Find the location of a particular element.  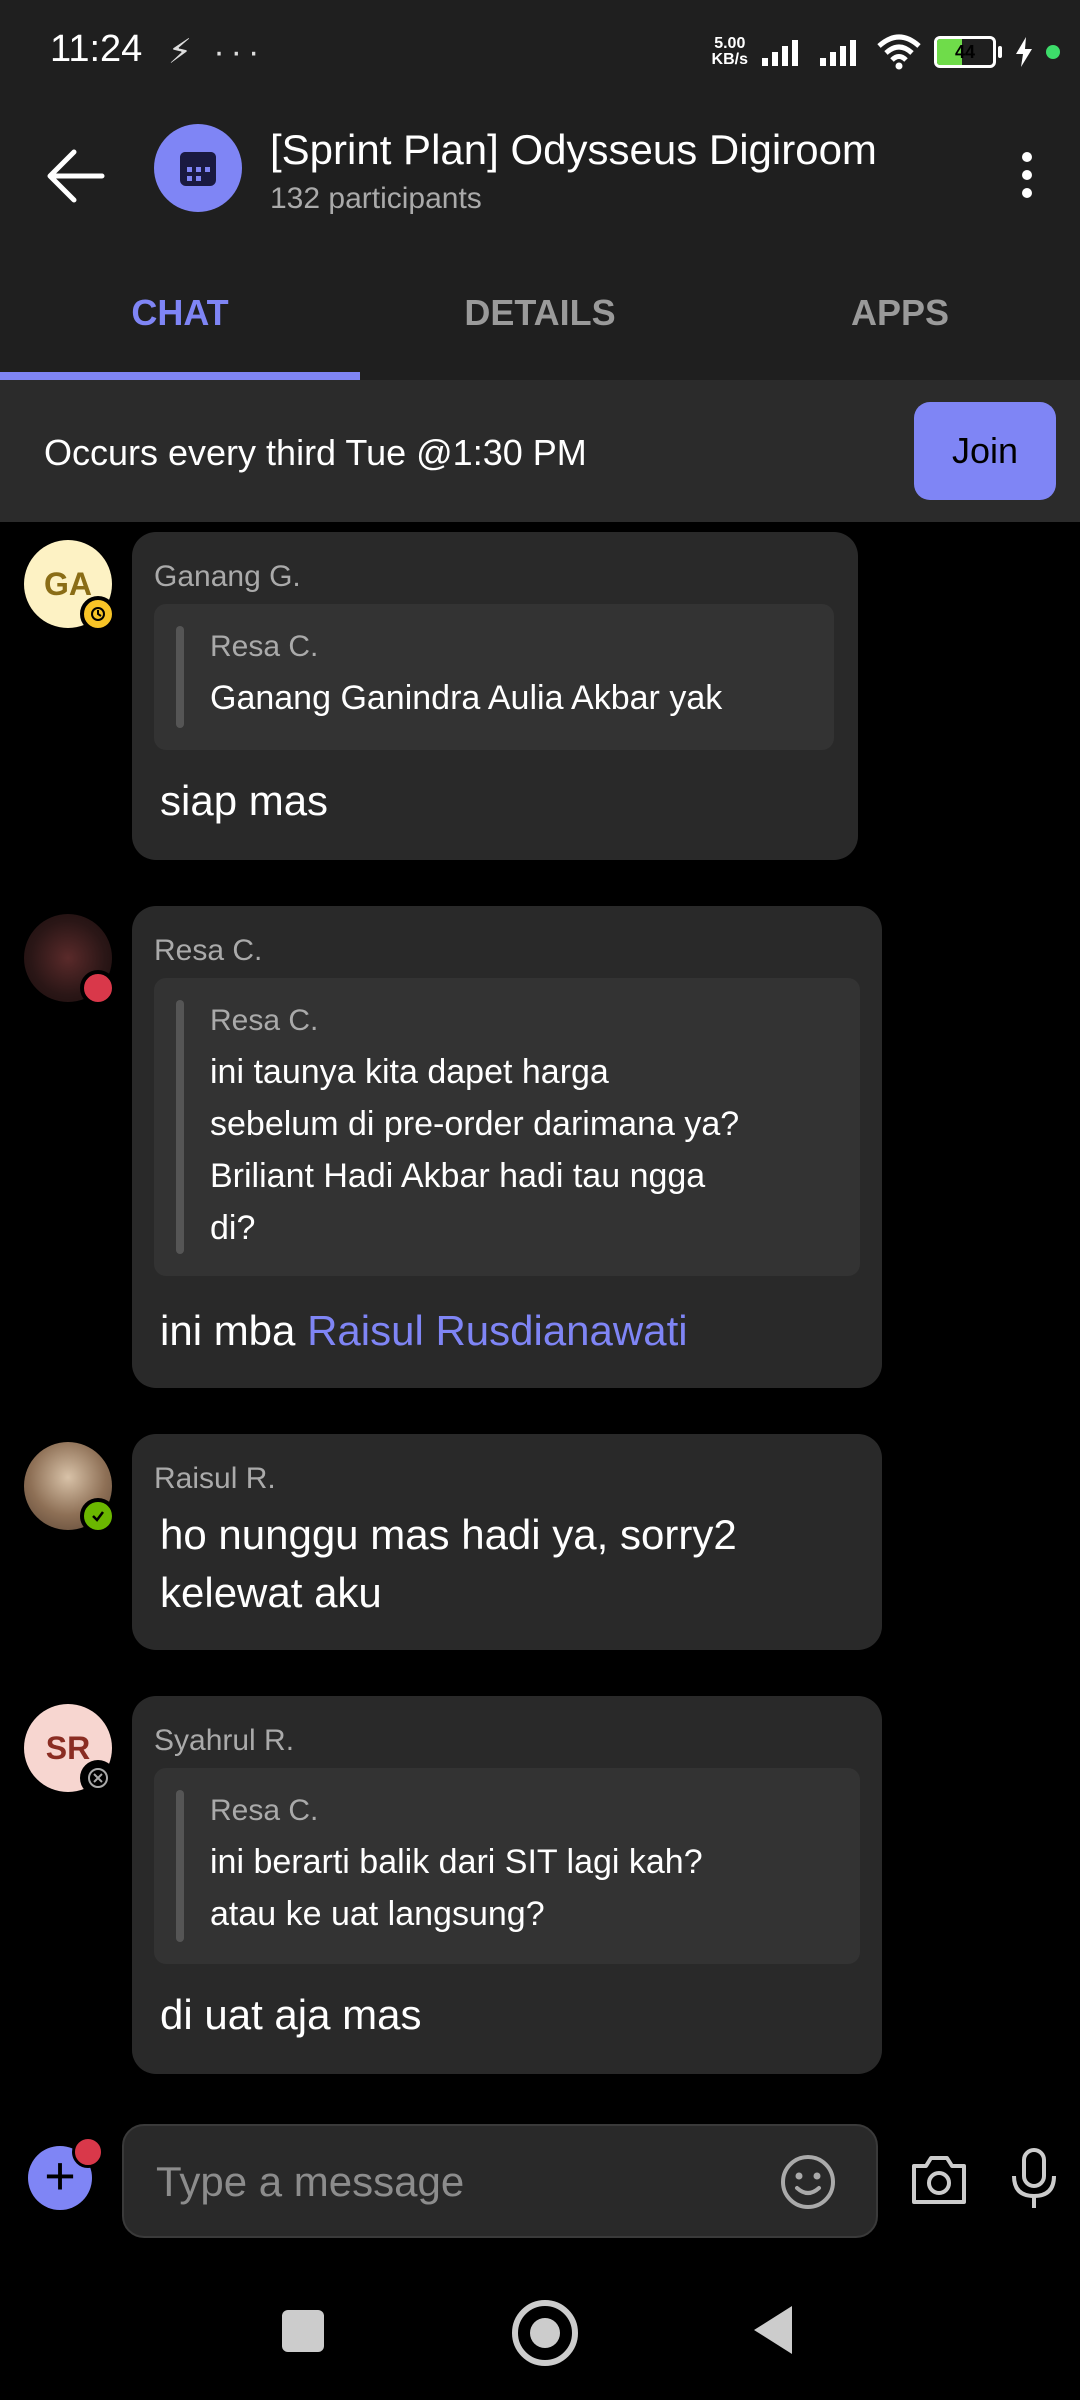

camera-icon is located at coordinates (939, 2180).